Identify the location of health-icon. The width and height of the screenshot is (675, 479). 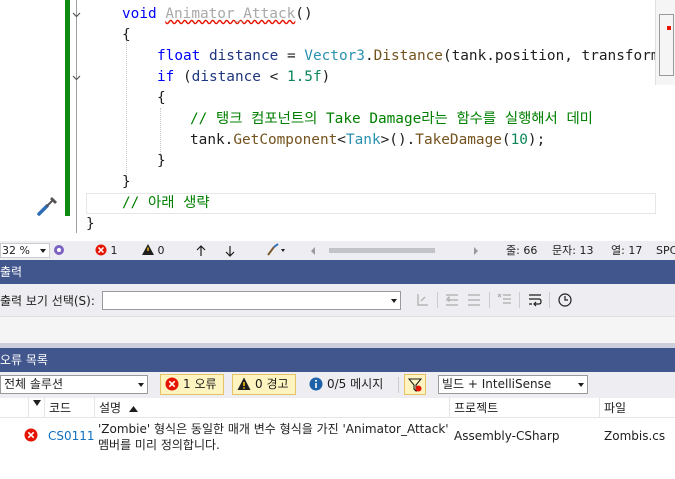
(60, 250).